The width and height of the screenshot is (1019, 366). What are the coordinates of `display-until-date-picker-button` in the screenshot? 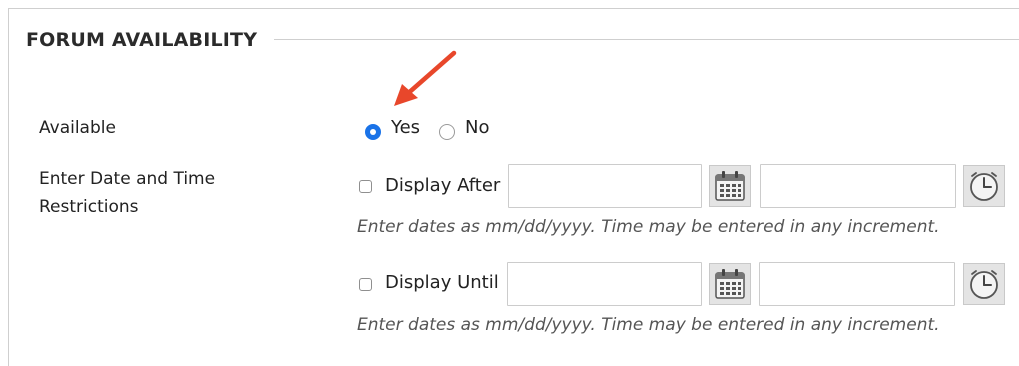 It's located at (730, 284).